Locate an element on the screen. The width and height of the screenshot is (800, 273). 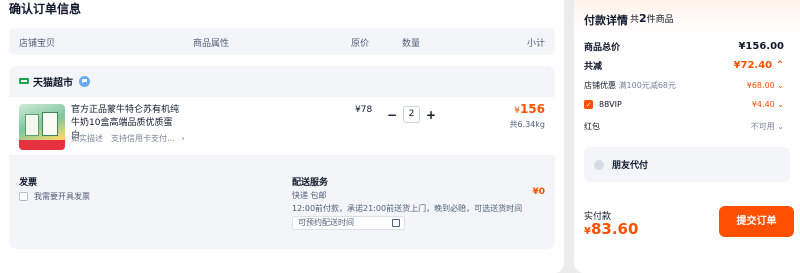
invoice-option-label: 我需要开具发票 is located at coordinates (62, 196).